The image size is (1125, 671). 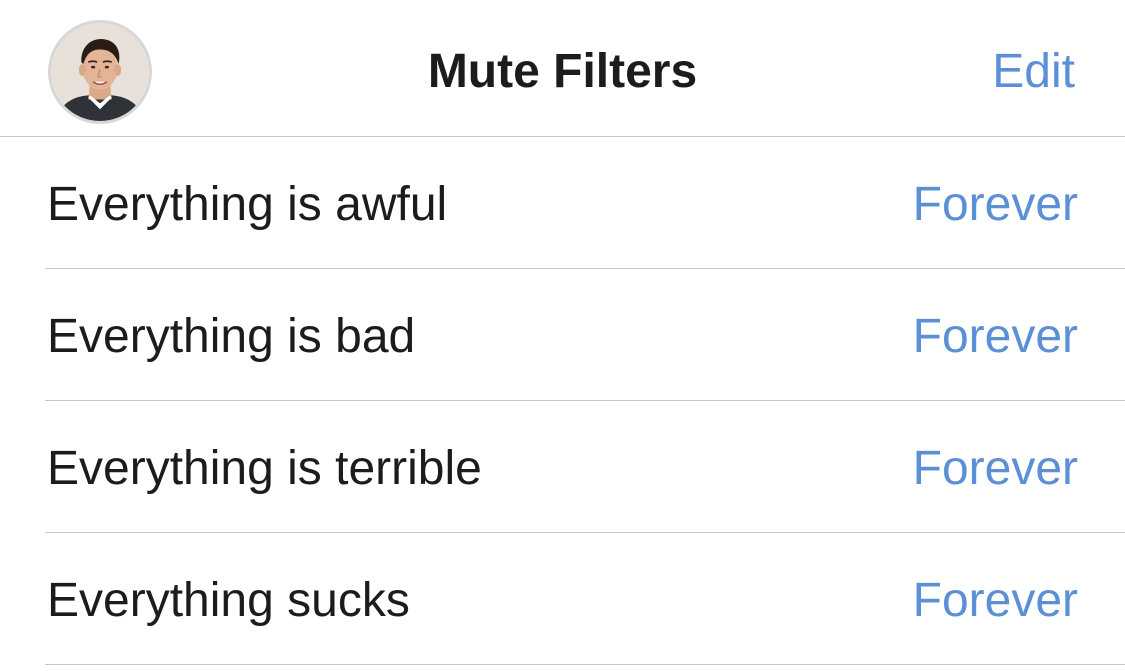 What do you see at coordinates (264, 468) in the screenshot?
I see `filter-label: Everything is terrible` at bounding box center [264, 468].